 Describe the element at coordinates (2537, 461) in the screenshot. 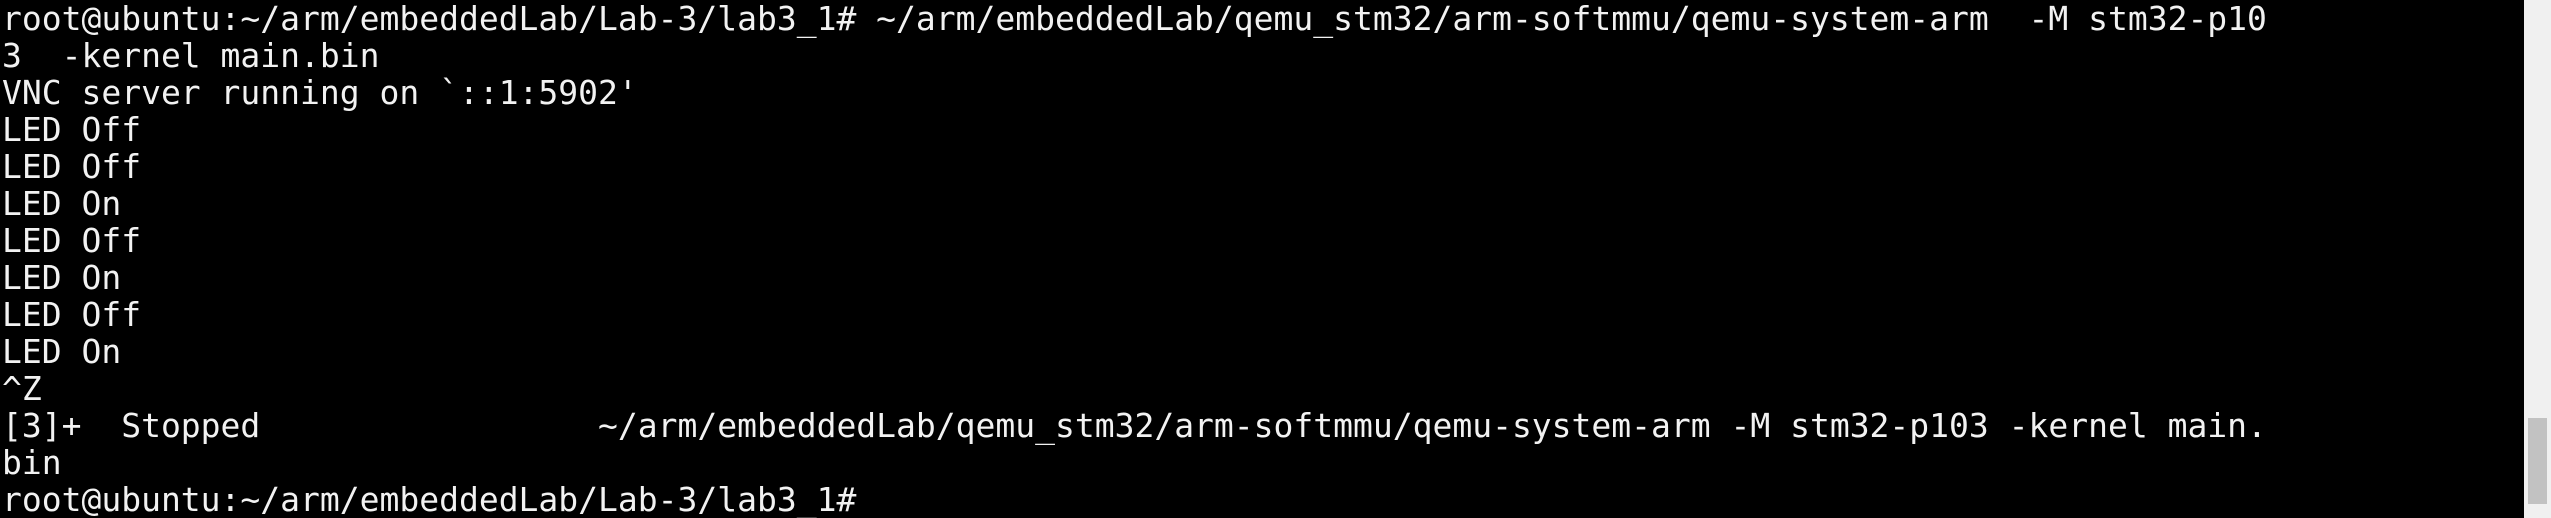

I see `scrollbar-thumb` at that location.